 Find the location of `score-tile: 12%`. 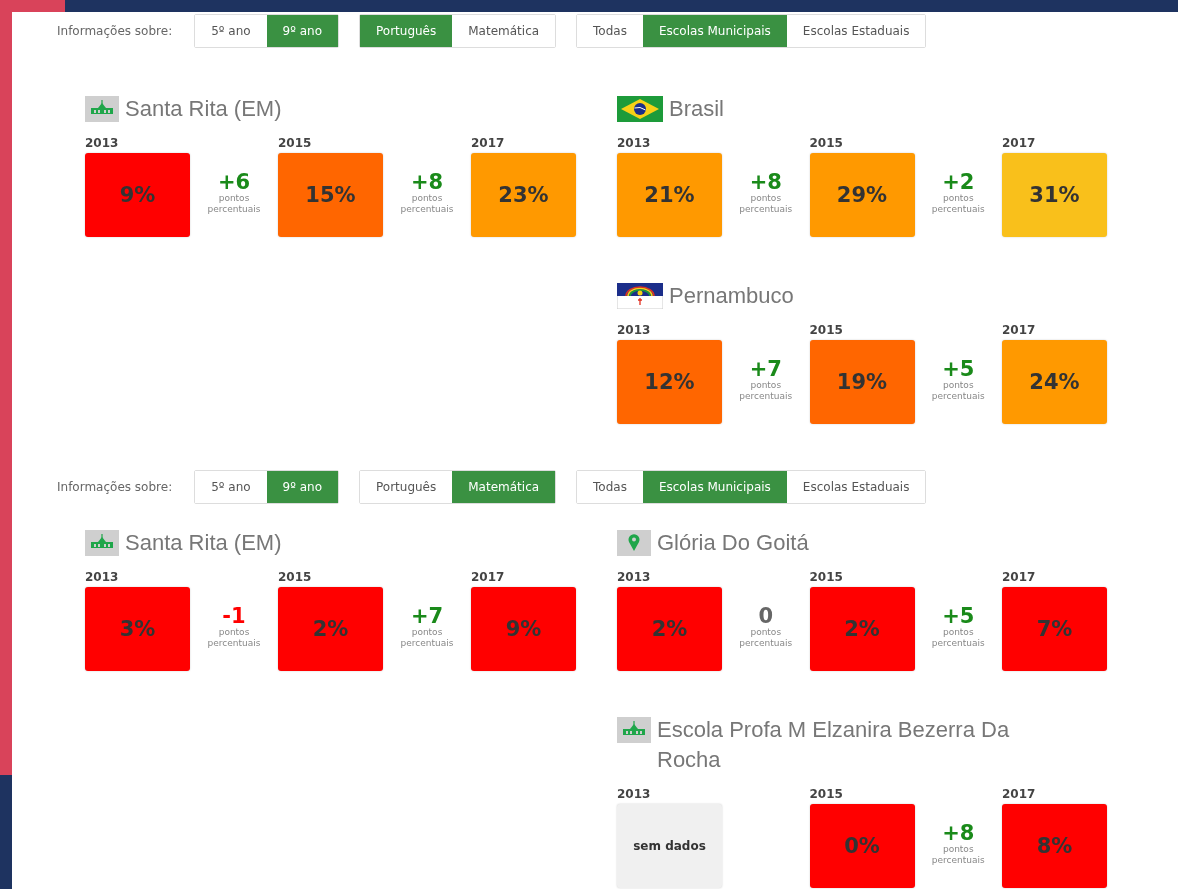

score-tile: 12% is located at coordinates (669, 382).